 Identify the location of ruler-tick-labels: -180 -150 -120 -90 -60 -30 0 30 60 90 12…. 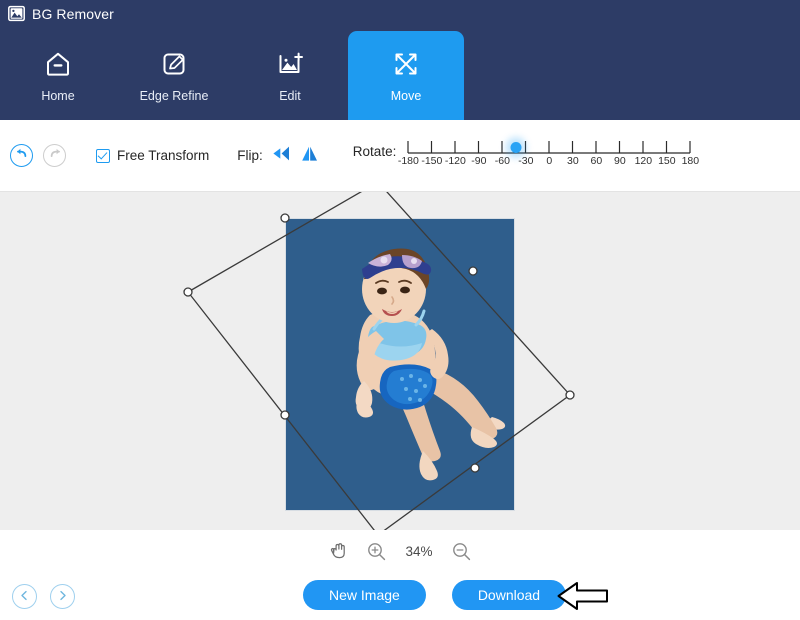
(548, 162).